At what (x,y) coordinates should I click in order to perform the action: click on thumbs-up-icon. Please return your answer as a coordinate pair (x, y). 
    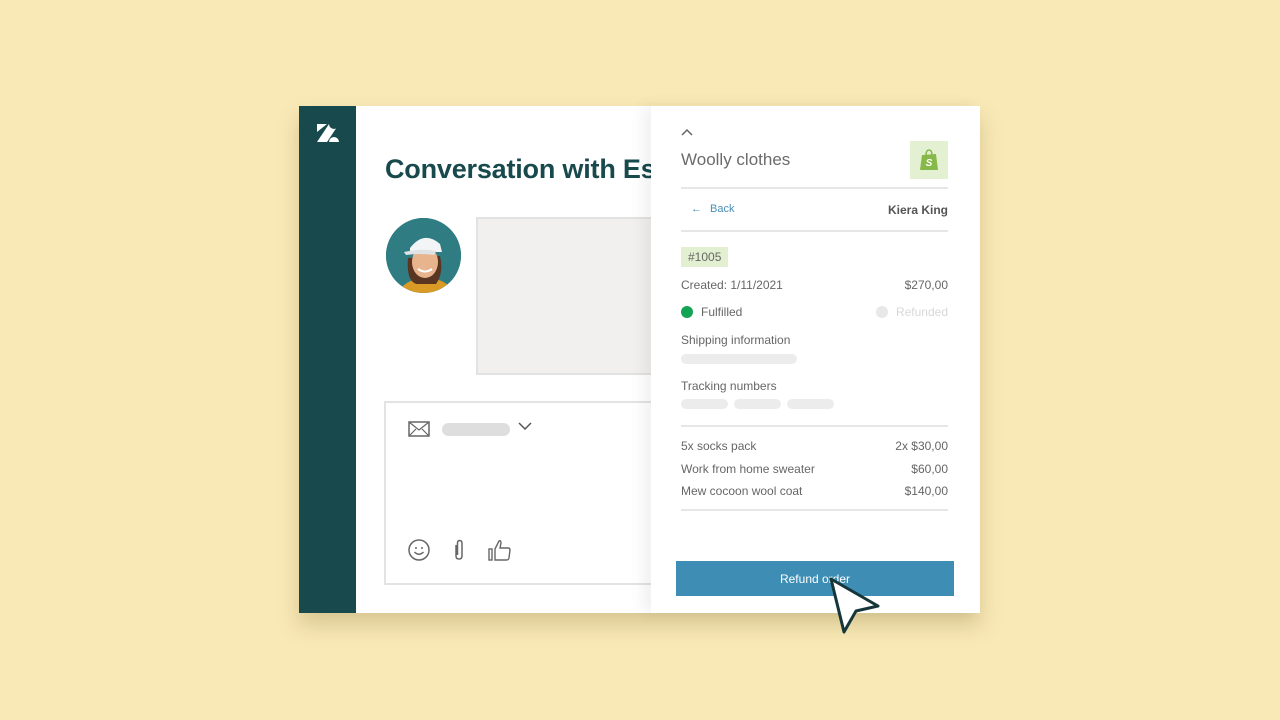
    Looking at the image, I should click on (500, 550).